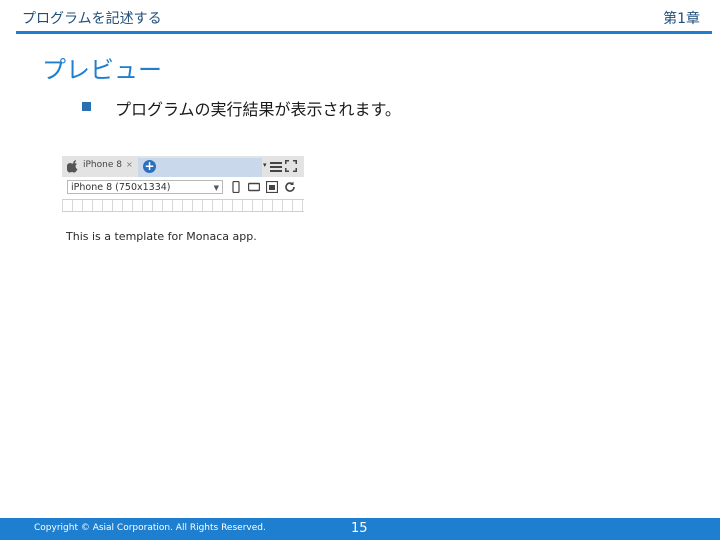  I want to click on preview-toolbar-bottom: iPhone 8 (750x1334) ▼, so click(183, 187).